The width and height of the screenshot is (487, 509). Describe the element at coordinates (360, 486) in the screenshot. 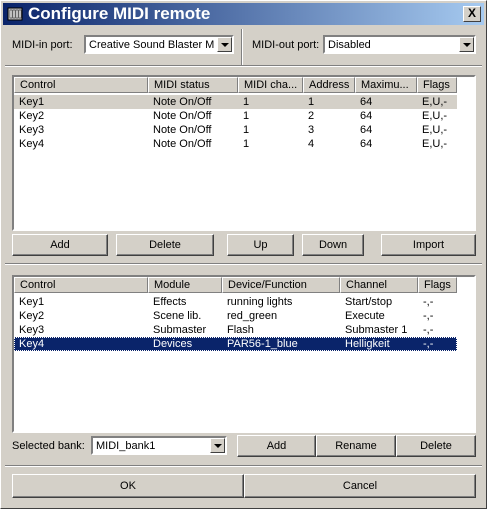

I see `cancel-button: Cancel` at that location.